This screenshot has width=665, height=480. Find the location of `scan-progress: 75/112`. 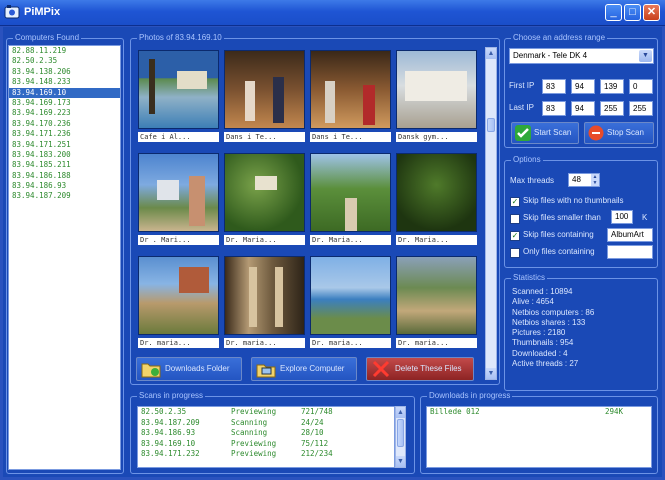

scan-progress: 75/112 is located at coordinates (315, 443).